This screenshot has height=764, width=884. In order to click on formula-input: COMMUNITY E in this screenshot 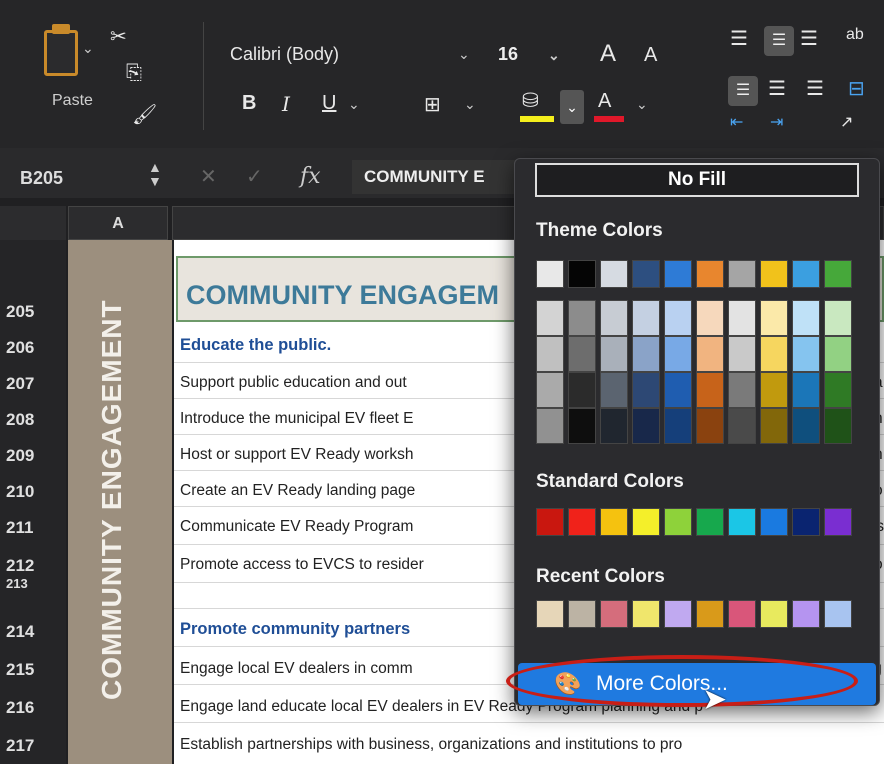, I will do `click(442, 177)`.